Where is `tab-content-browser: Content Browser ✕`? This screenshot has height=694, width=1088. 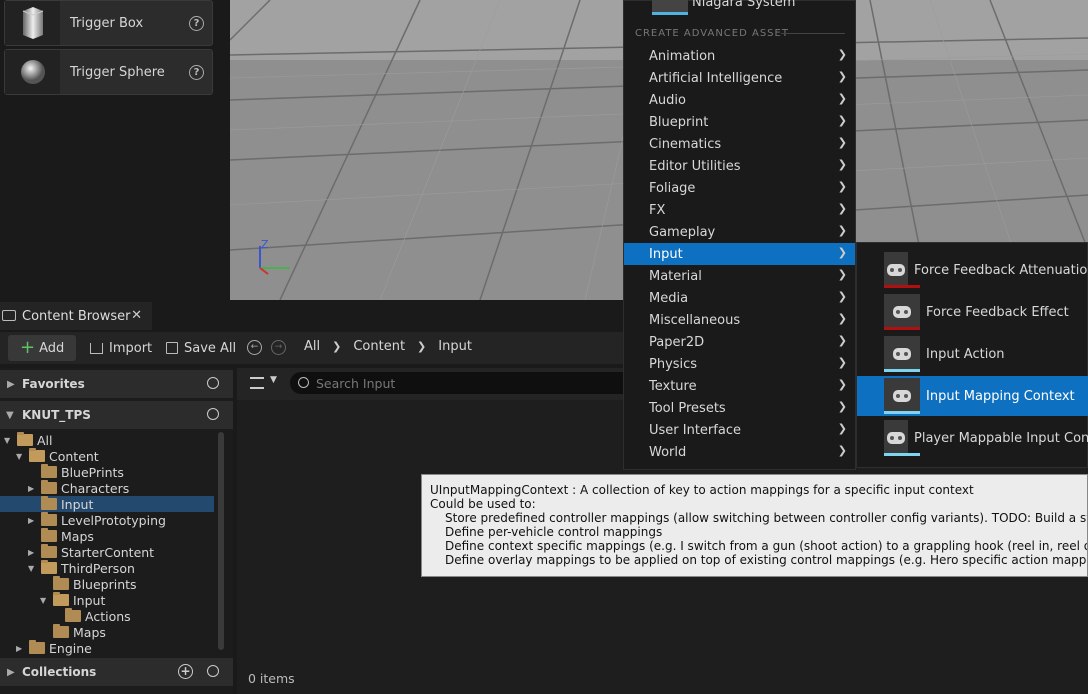 tab-content-browser: Content Browser ✕ is located at coordinates (76, 316).